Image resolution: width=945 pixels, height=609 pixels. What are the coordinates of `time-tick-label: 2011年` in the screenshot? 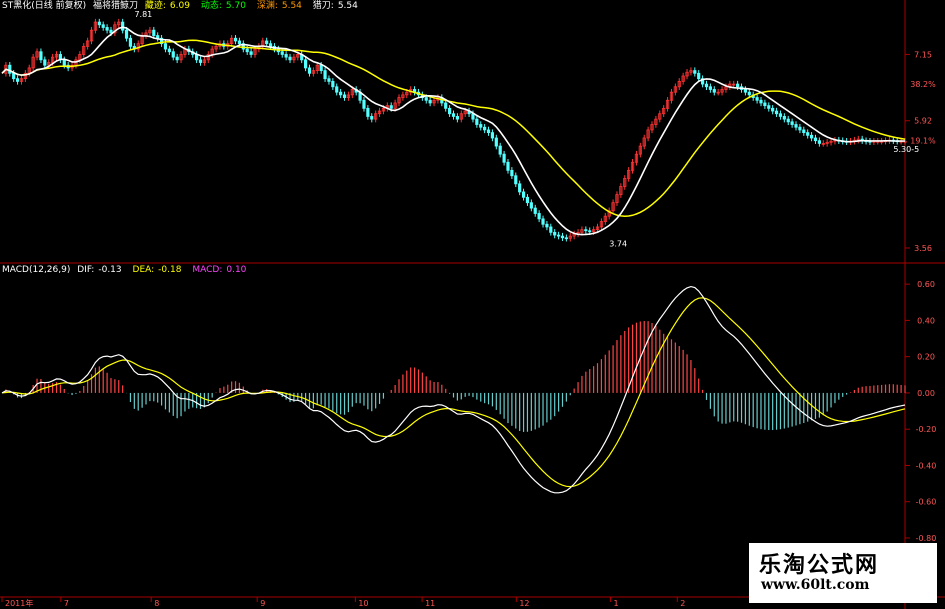 It's located at (19, 603).